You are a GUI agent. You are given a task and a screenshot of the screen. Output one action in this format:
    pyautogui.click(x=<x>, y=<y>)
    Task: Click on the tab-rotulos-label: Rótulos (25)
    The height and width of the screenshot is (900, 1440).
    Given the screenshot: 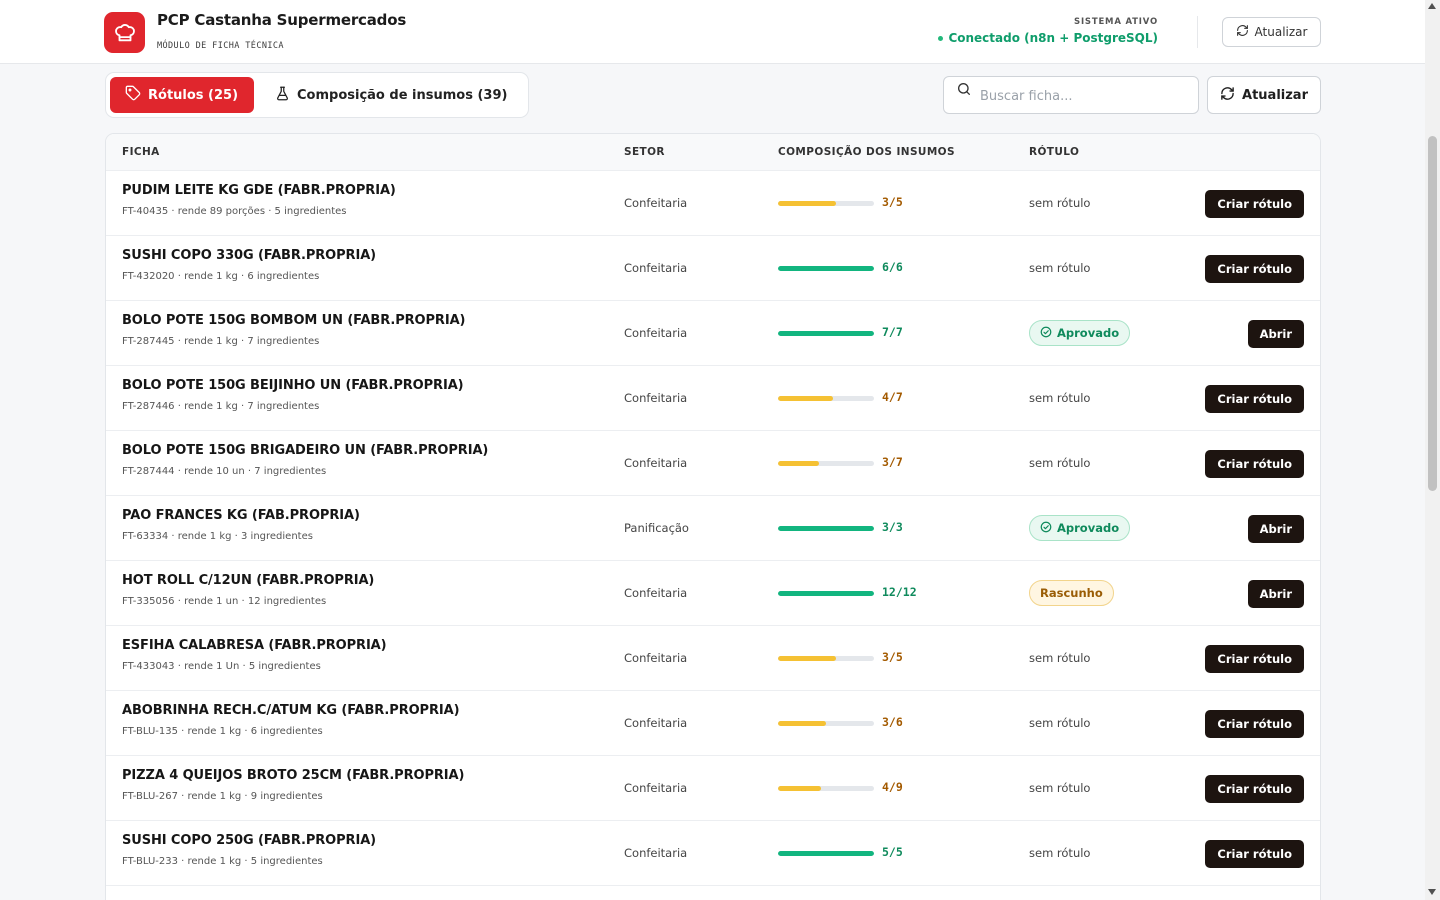 What is the action you would take?
    pyautogui.click(x=193, y=95)
    